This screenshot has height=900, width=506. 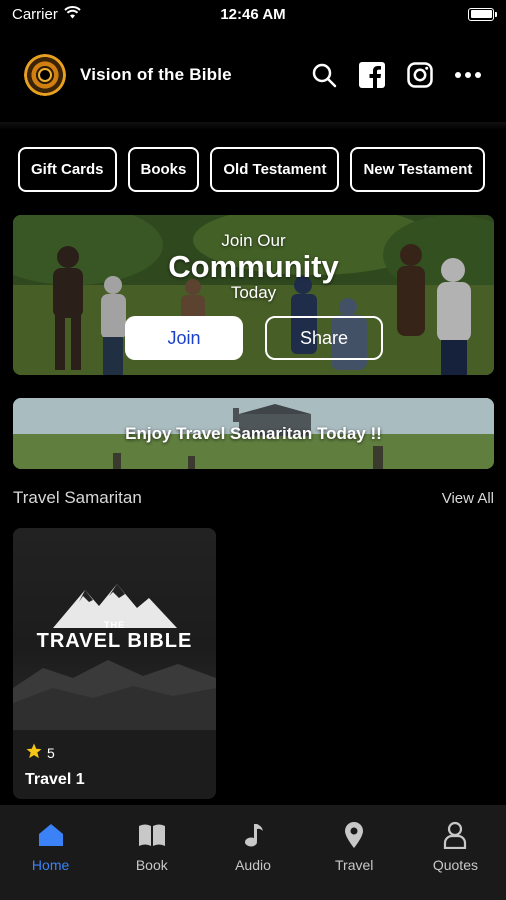 I want to click on tab-book: Book, so click(x=151, y=860).